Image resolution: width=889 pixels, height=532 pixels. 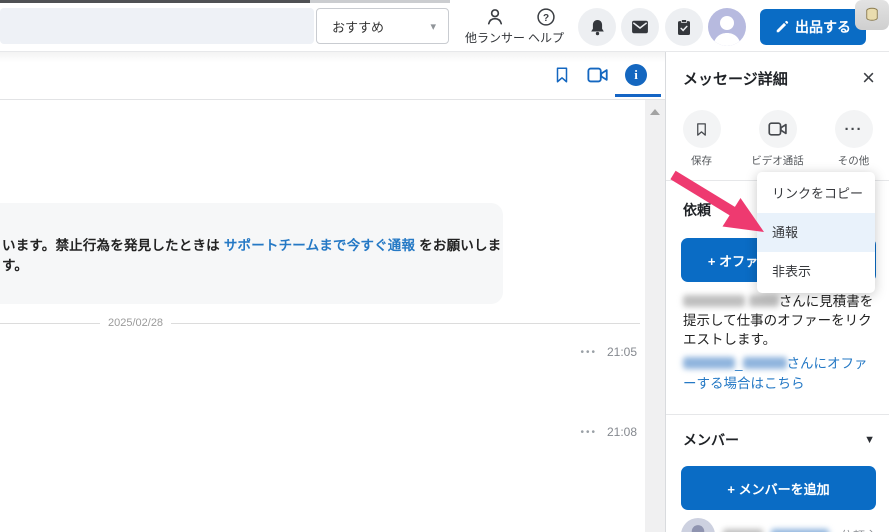 I want to click on member-list-item: 依頼主, so click(x=779, y=525).